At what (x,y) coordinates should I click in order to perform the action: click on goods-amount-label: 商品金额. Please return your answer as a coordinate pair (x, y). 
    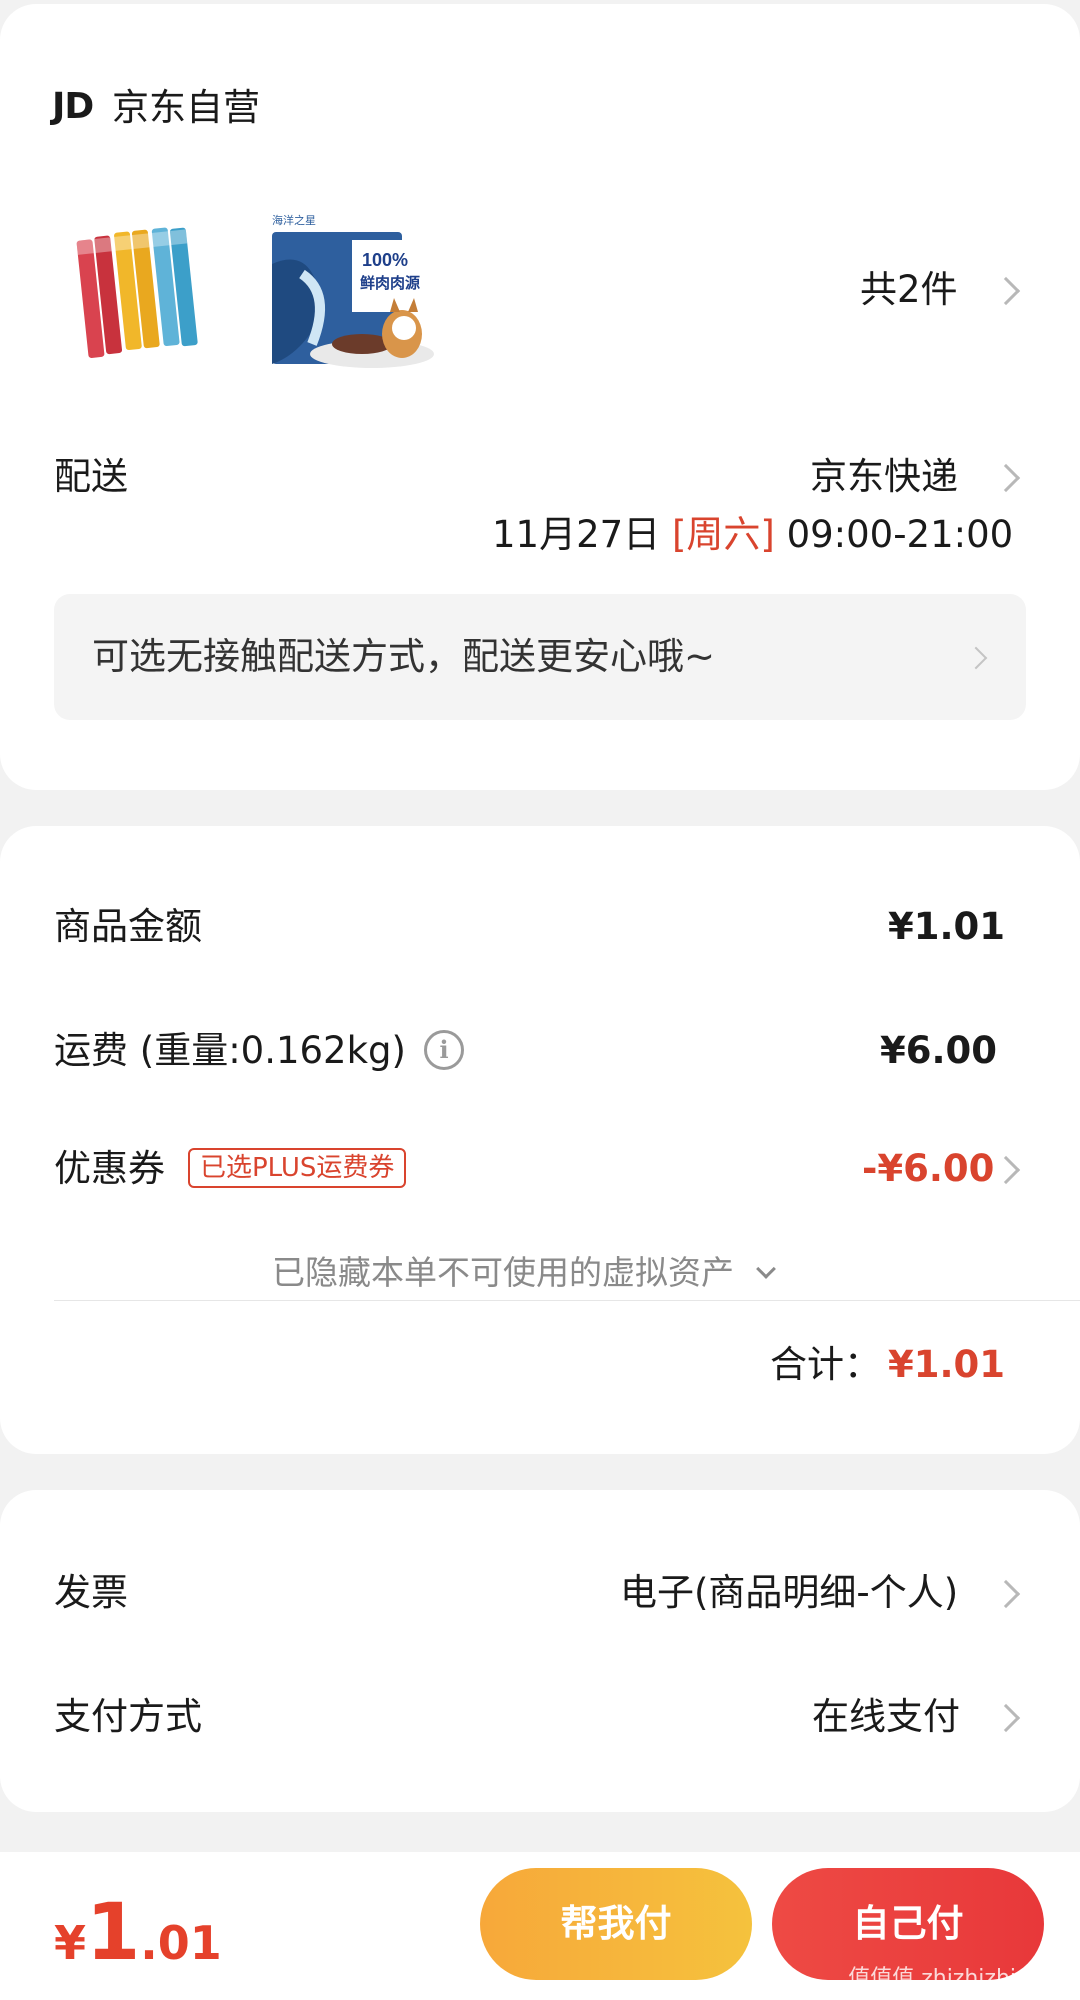
    Looking at the image, I should click on (128, 926).